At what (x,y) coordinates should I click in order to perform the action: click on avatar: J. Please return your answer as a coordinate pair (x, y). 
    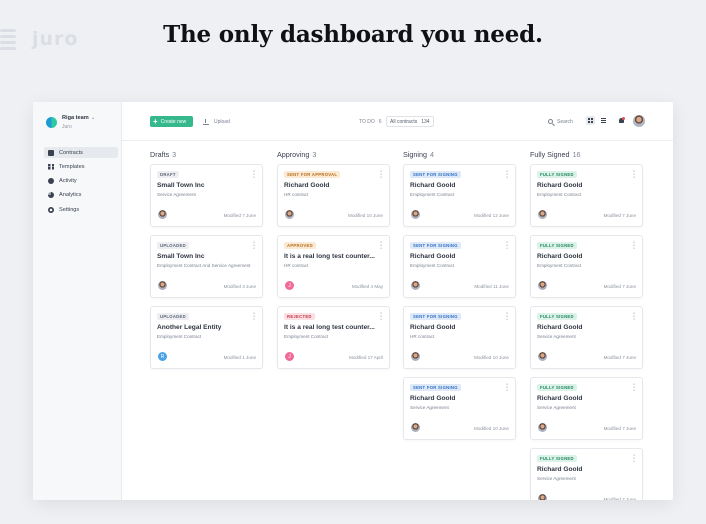
    Looking at the image, I should click on (289, 285).